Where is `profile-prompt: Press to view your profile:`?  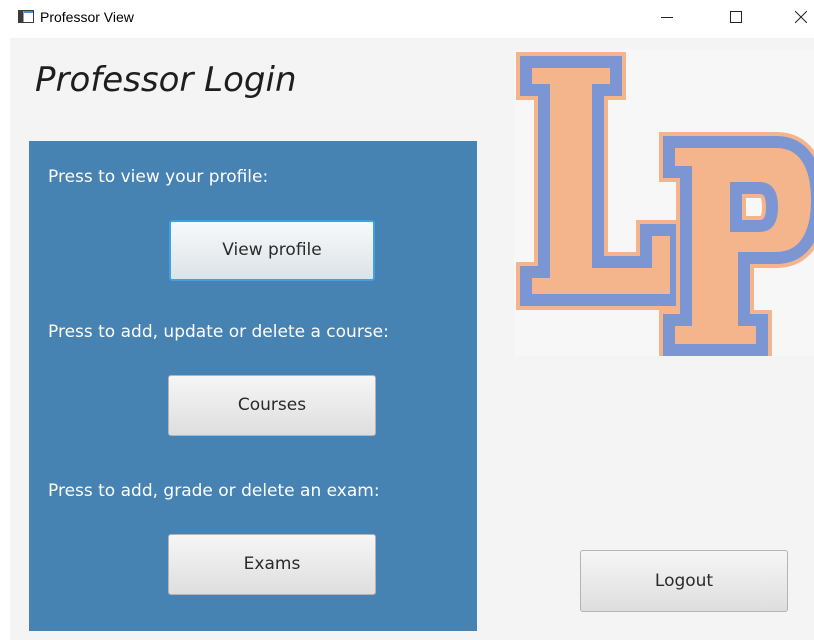
profile-prompt: Press to view your profile: is located at coordinates (158, 177).